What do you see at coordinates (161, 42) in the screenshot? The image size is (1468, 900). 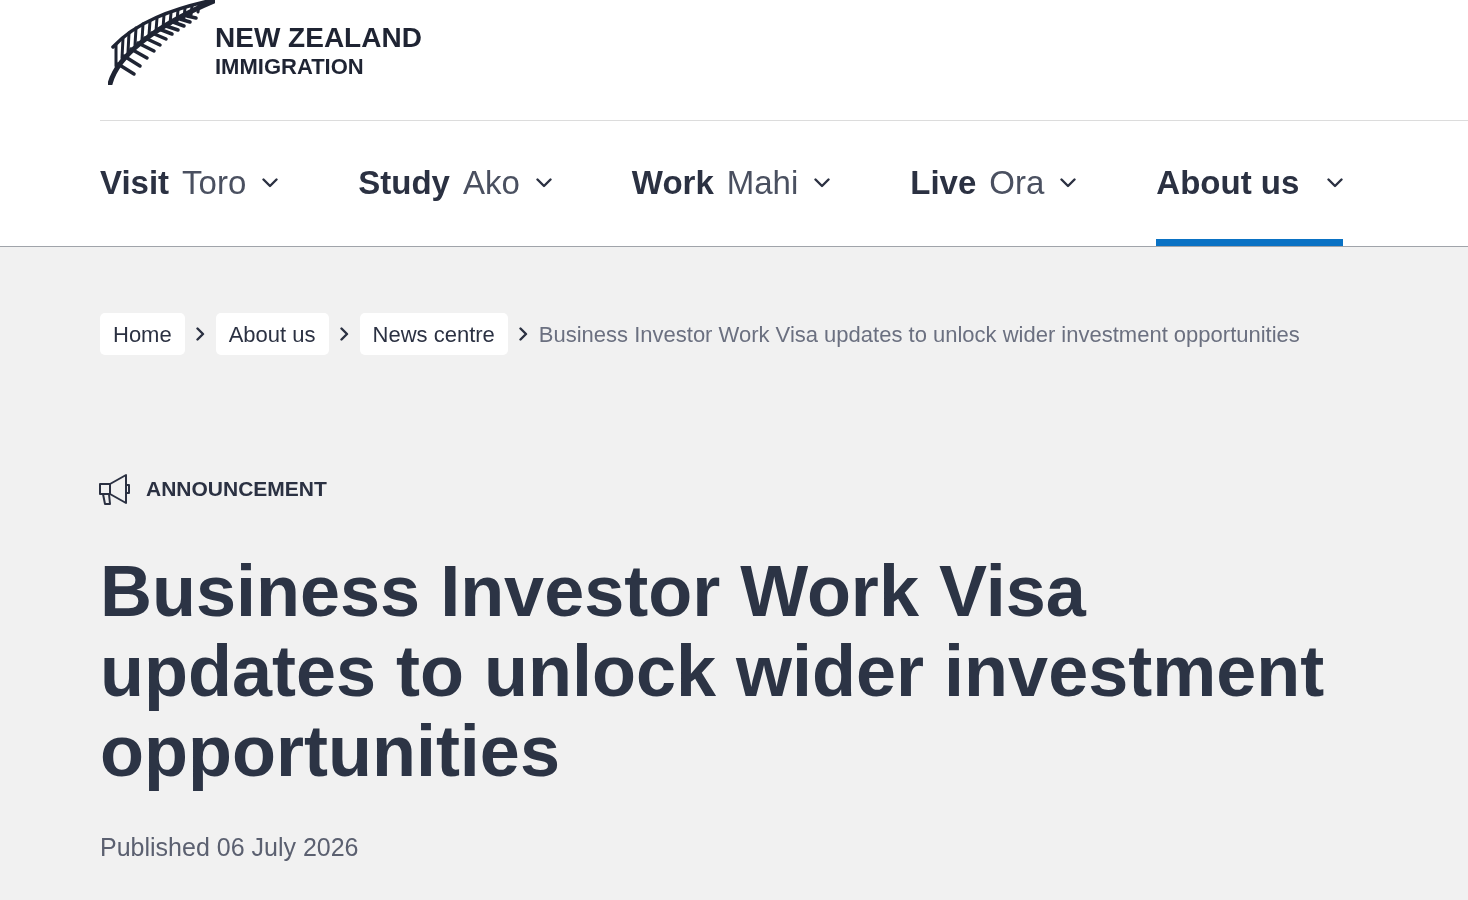 I see `fern-icon` at bounding box center [161, 42].